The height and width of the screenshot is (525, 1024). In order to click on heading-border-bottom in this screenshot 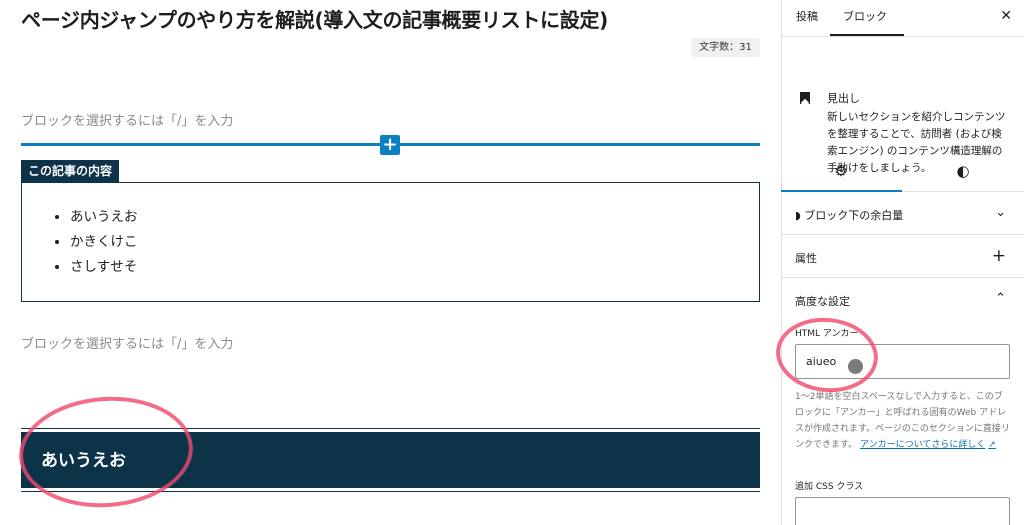, I will do `click(390, 491)`.